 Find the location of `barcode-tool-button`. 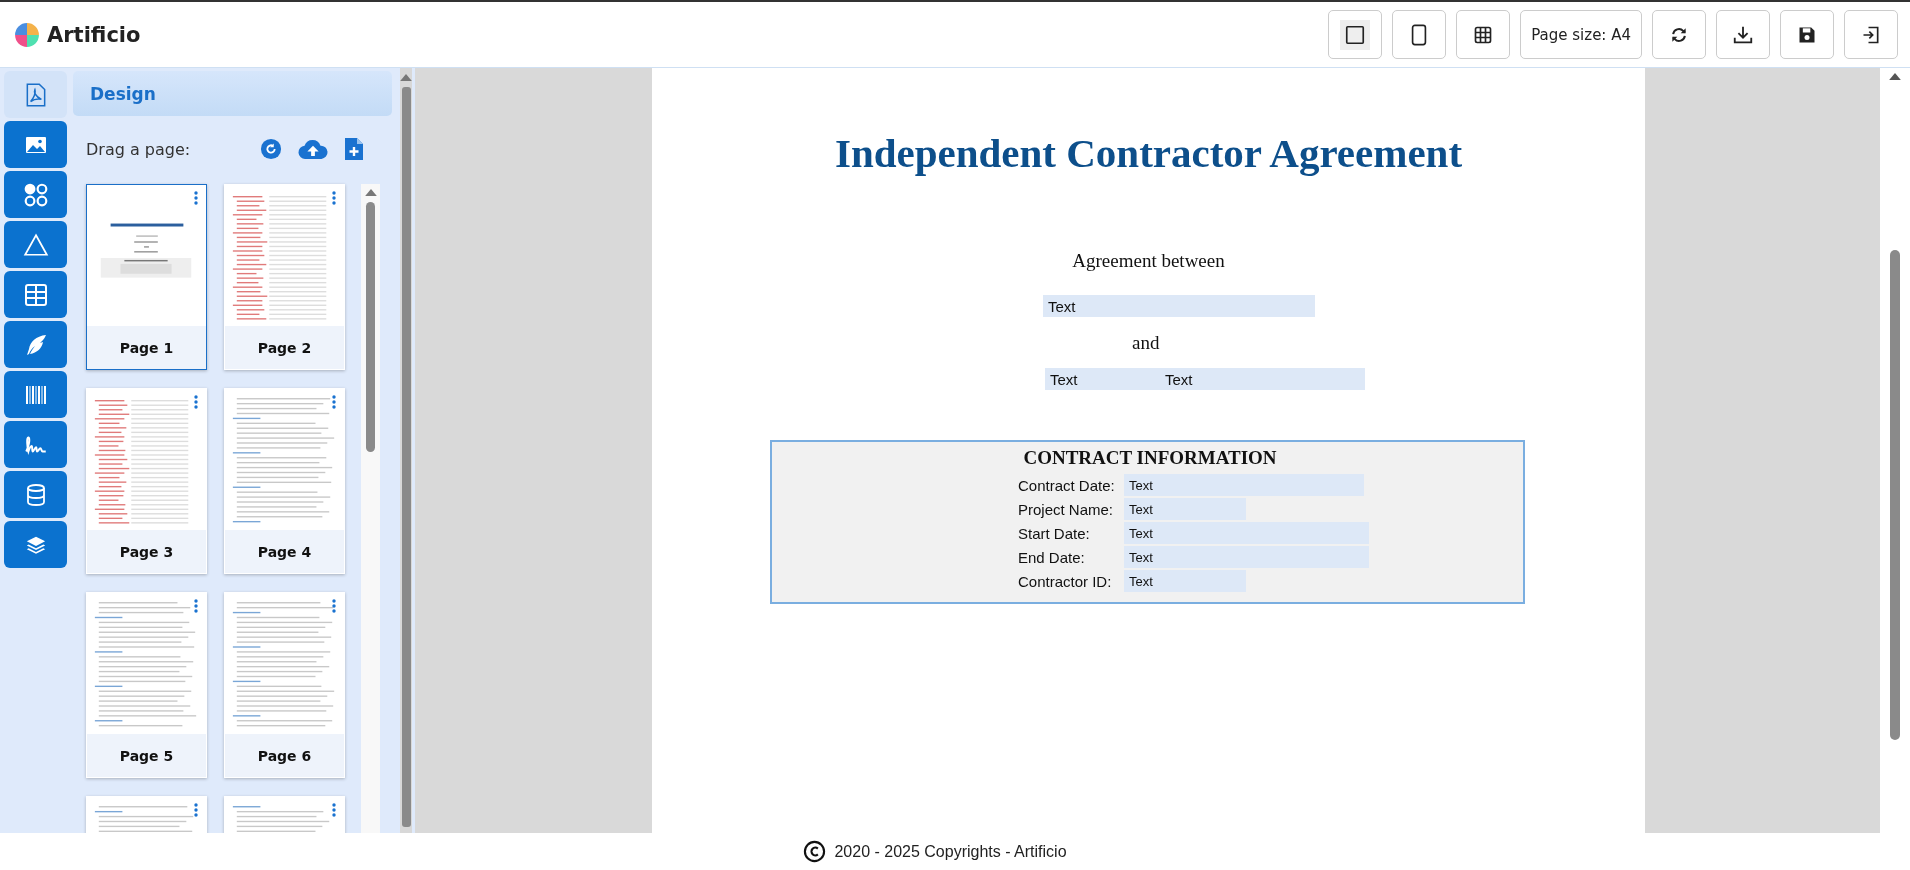

barcode-tool-button is located at coordinates (35, 394).